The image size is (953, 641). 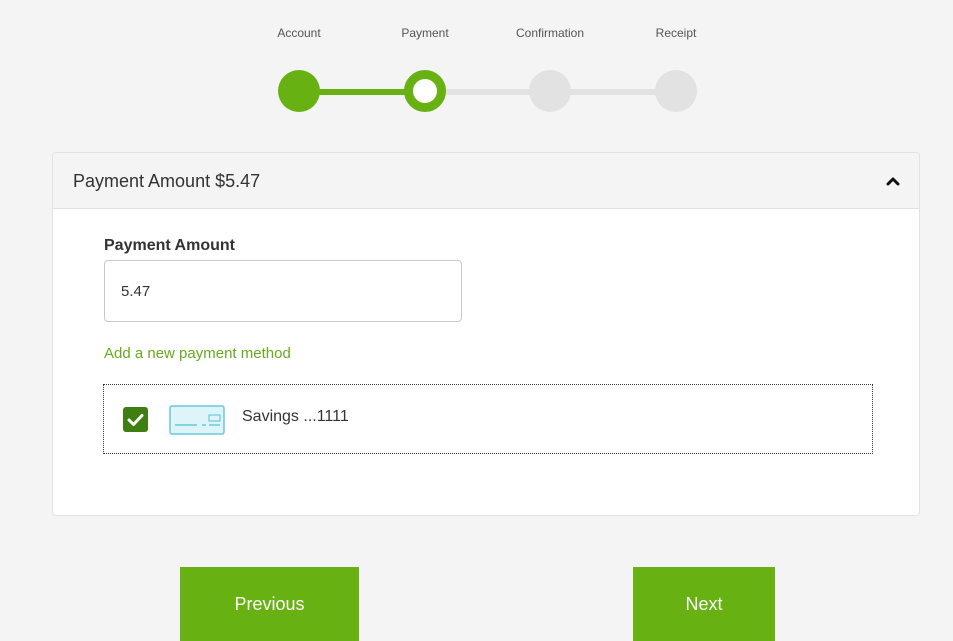 What do you see at coordinates (676, 91) in the screenshot?
I see `step-marker-receipt` at bounding box center [676, 91].